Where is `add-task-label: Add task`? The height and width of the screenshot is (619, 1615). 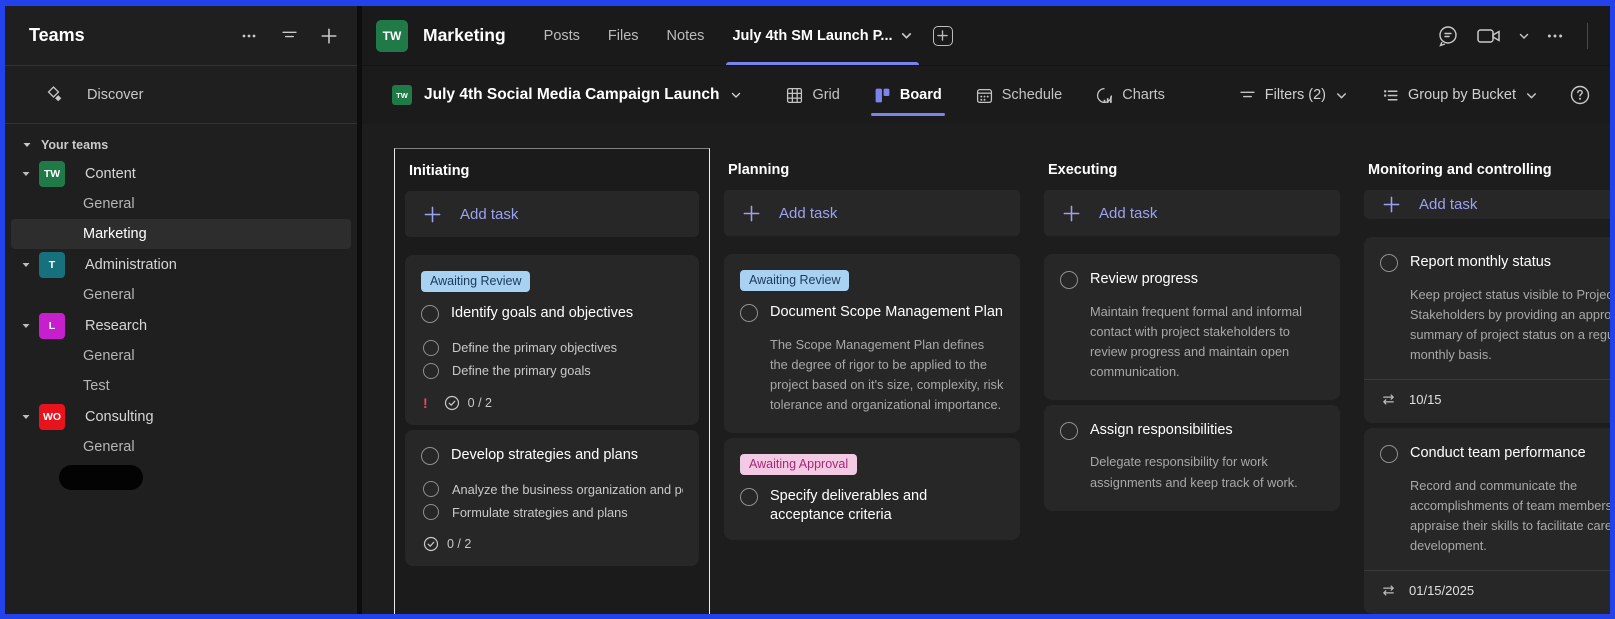 add-task-label: Add task is located at coordinates (489, 214).